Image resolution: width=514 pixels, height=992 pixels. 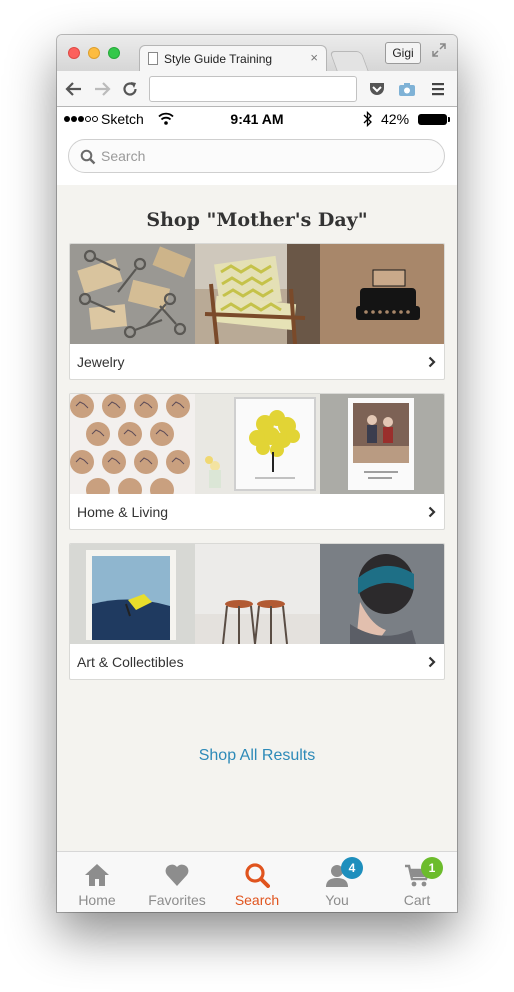 What do you see at coordinates (439, 50) in the screenshot?
I see `fullscreen-icon` at bounding box center [439, 50].